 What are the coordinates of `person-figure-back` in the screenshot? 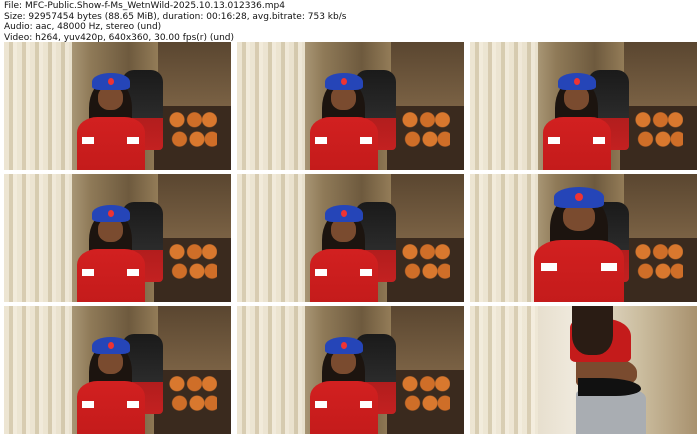 It's located at (615, 370).